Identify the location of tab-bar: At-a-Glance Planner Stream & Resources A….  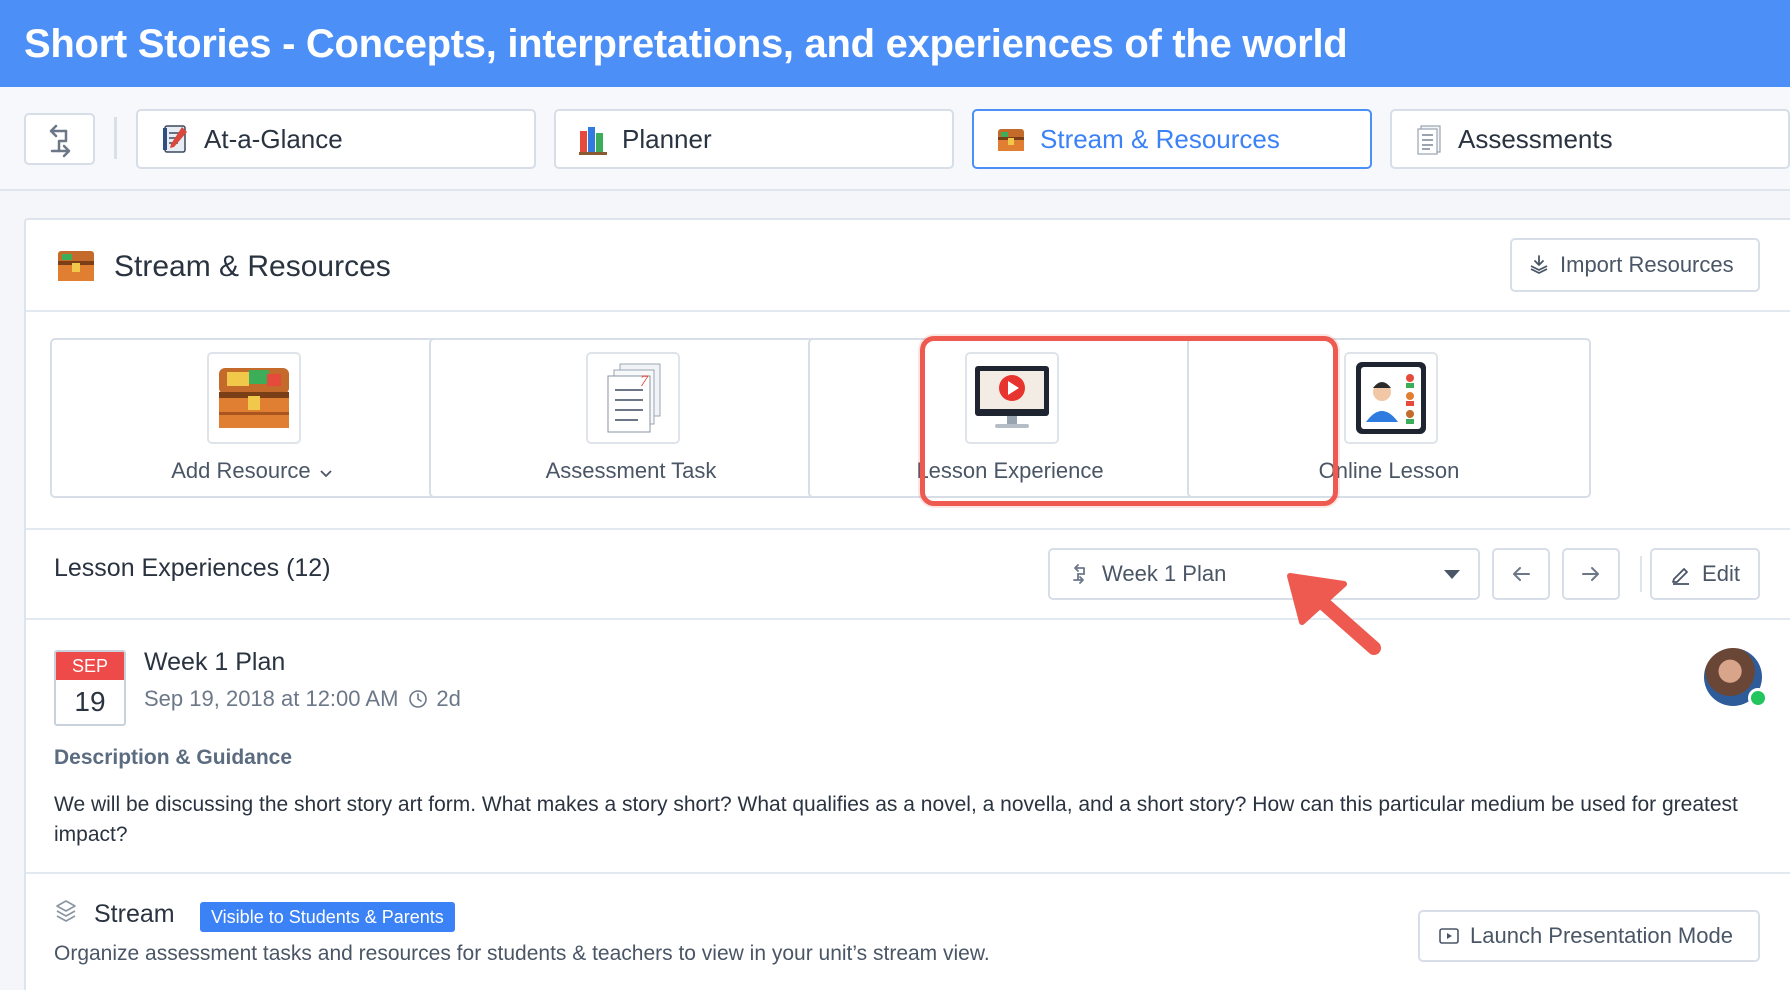
(895, 139).